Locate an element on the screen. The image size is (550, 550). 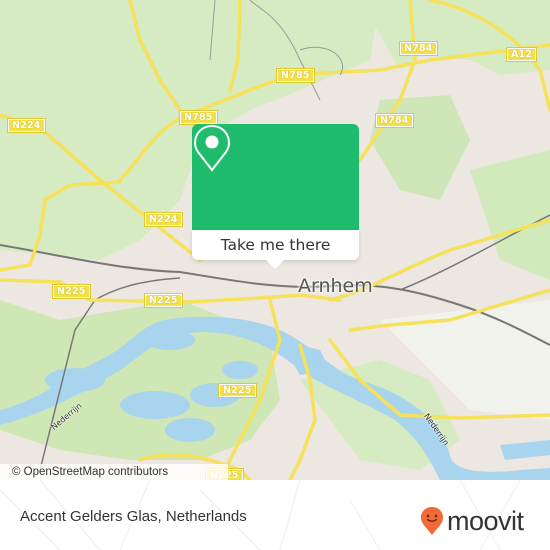
place-name: Accent Gelders Glas, Netherlands is located at coordinates (133, 516).